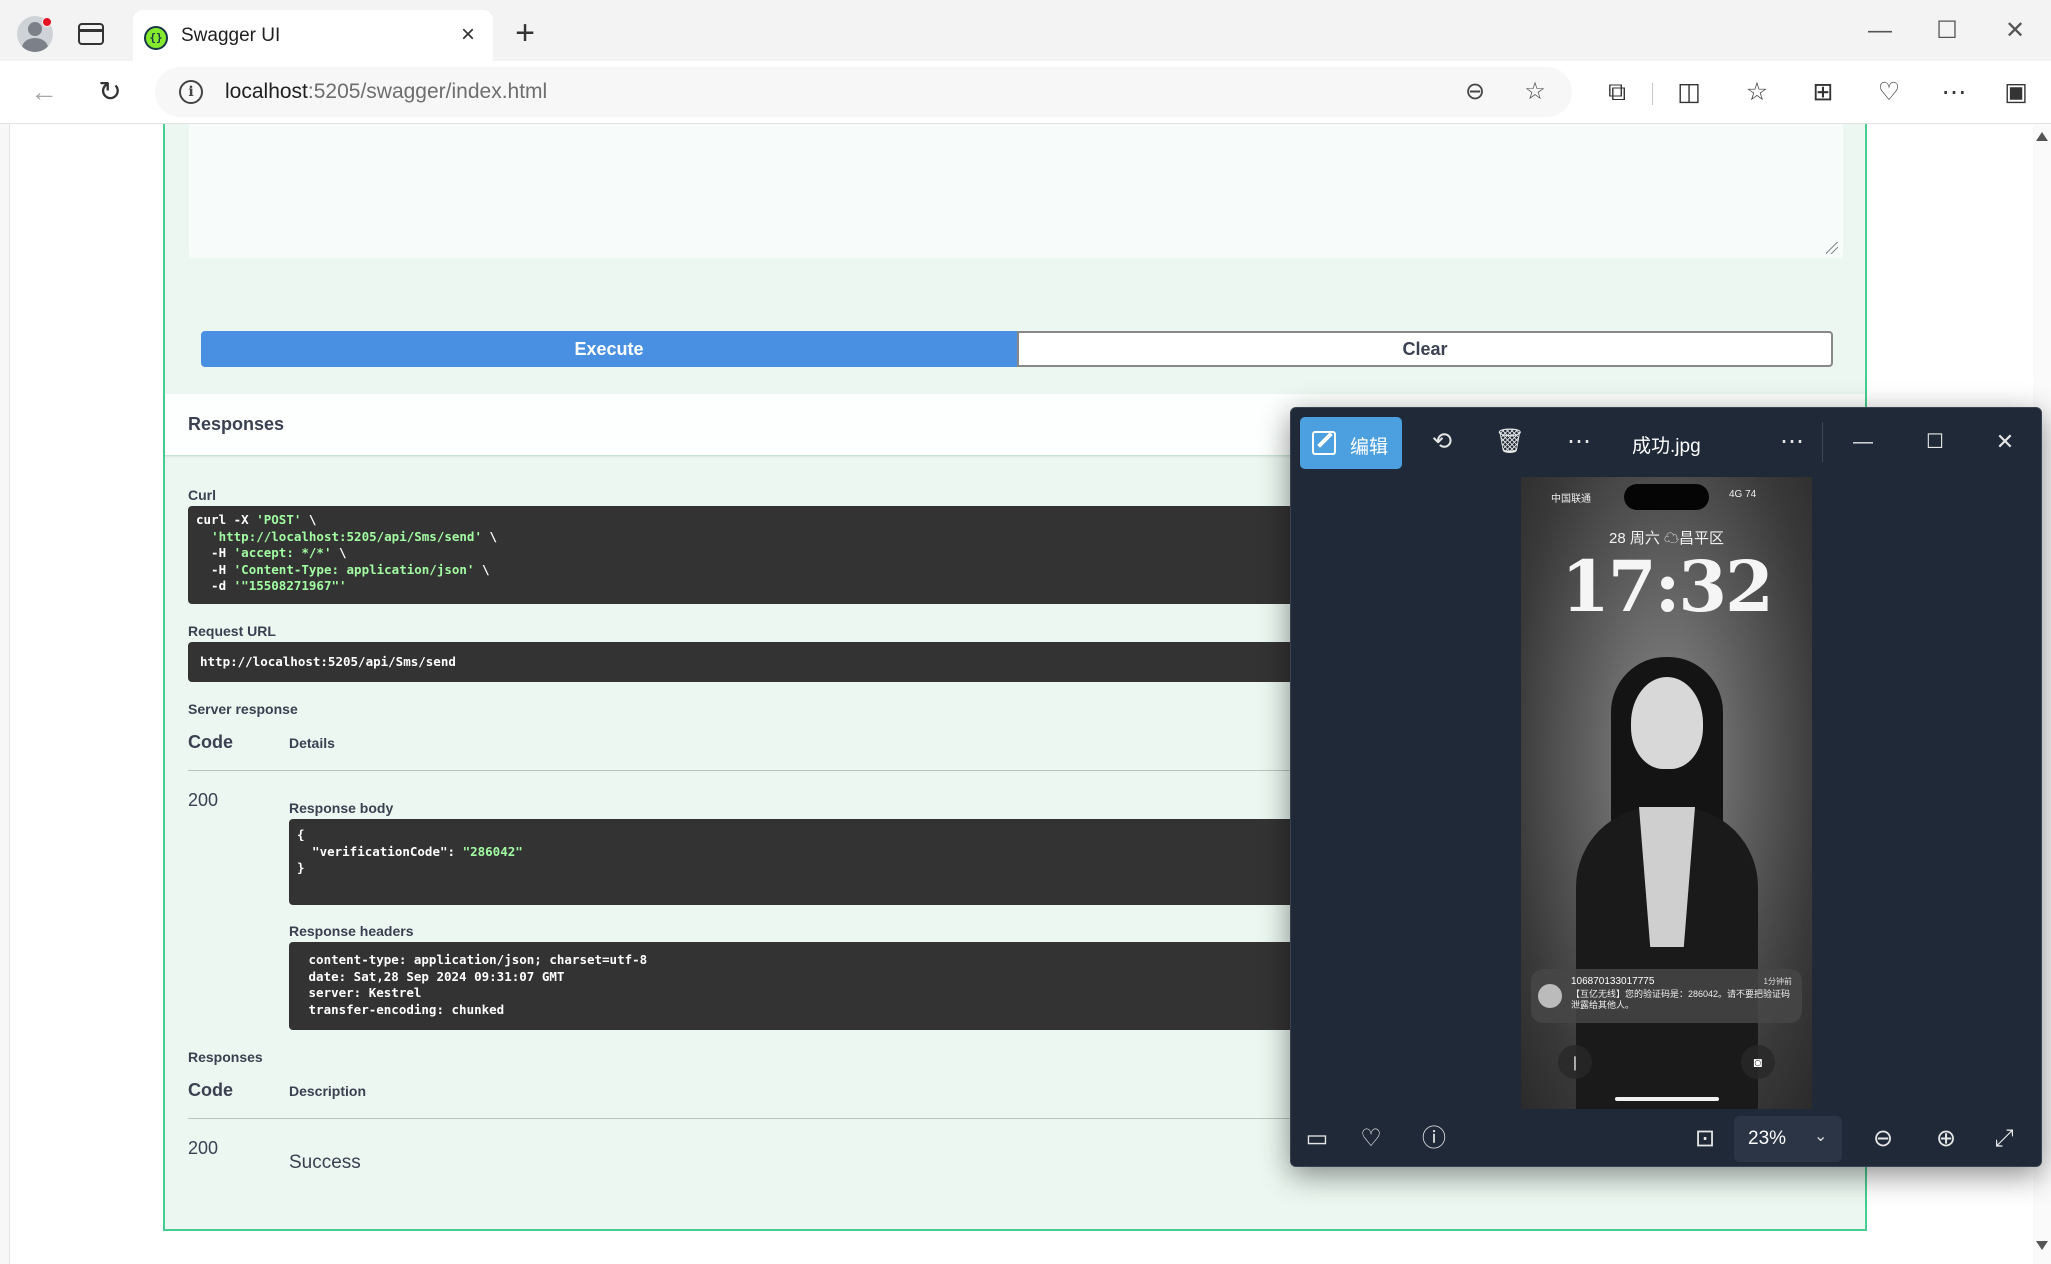 The height and width of the screenshot is (1264, 2051). What do you see at coordinates (44, 92) in the screenshot?
I see `back-icon: ←` at bounding box center [44, 92].